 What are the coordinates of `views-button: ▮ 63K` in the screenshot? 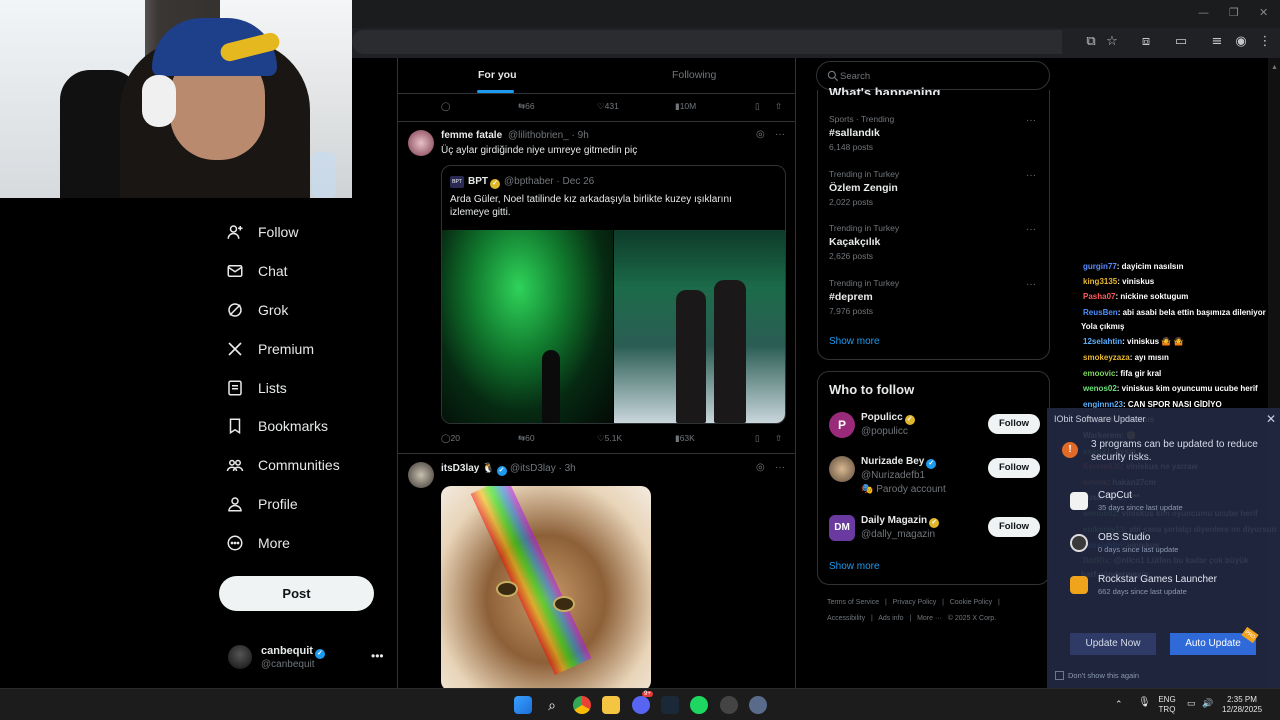 It's located at (685, 438).